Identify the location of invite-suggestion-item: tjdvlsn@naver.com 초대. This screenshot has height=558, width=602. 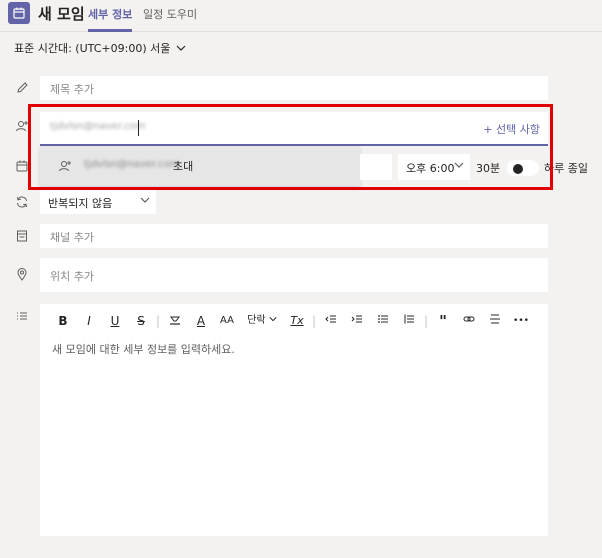
(200, 166).